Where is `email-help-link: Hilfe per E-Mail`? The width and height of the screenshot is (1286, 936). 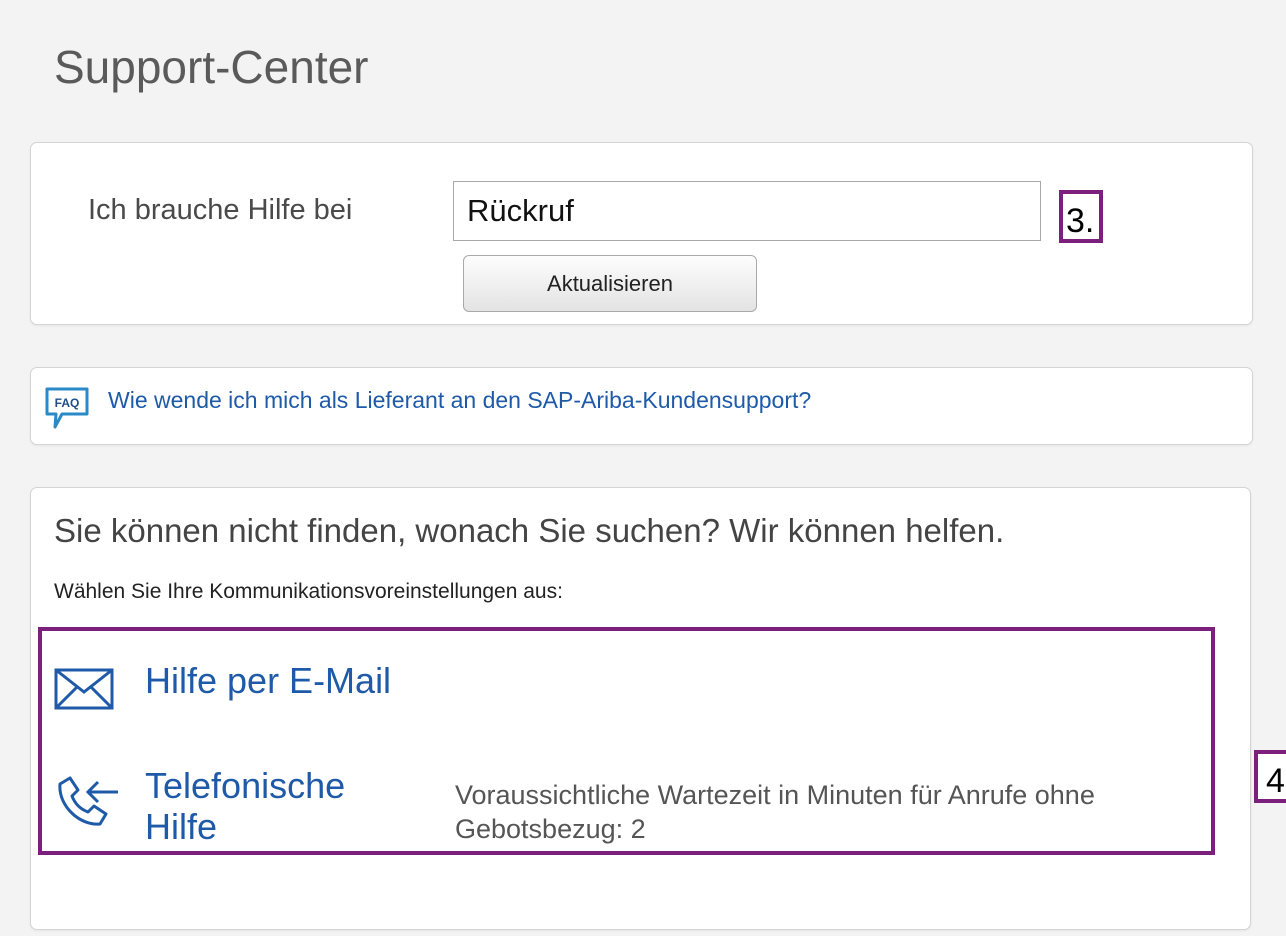 email-help-link: Hilfe per E-Mail is located at coordinates (268, 681).